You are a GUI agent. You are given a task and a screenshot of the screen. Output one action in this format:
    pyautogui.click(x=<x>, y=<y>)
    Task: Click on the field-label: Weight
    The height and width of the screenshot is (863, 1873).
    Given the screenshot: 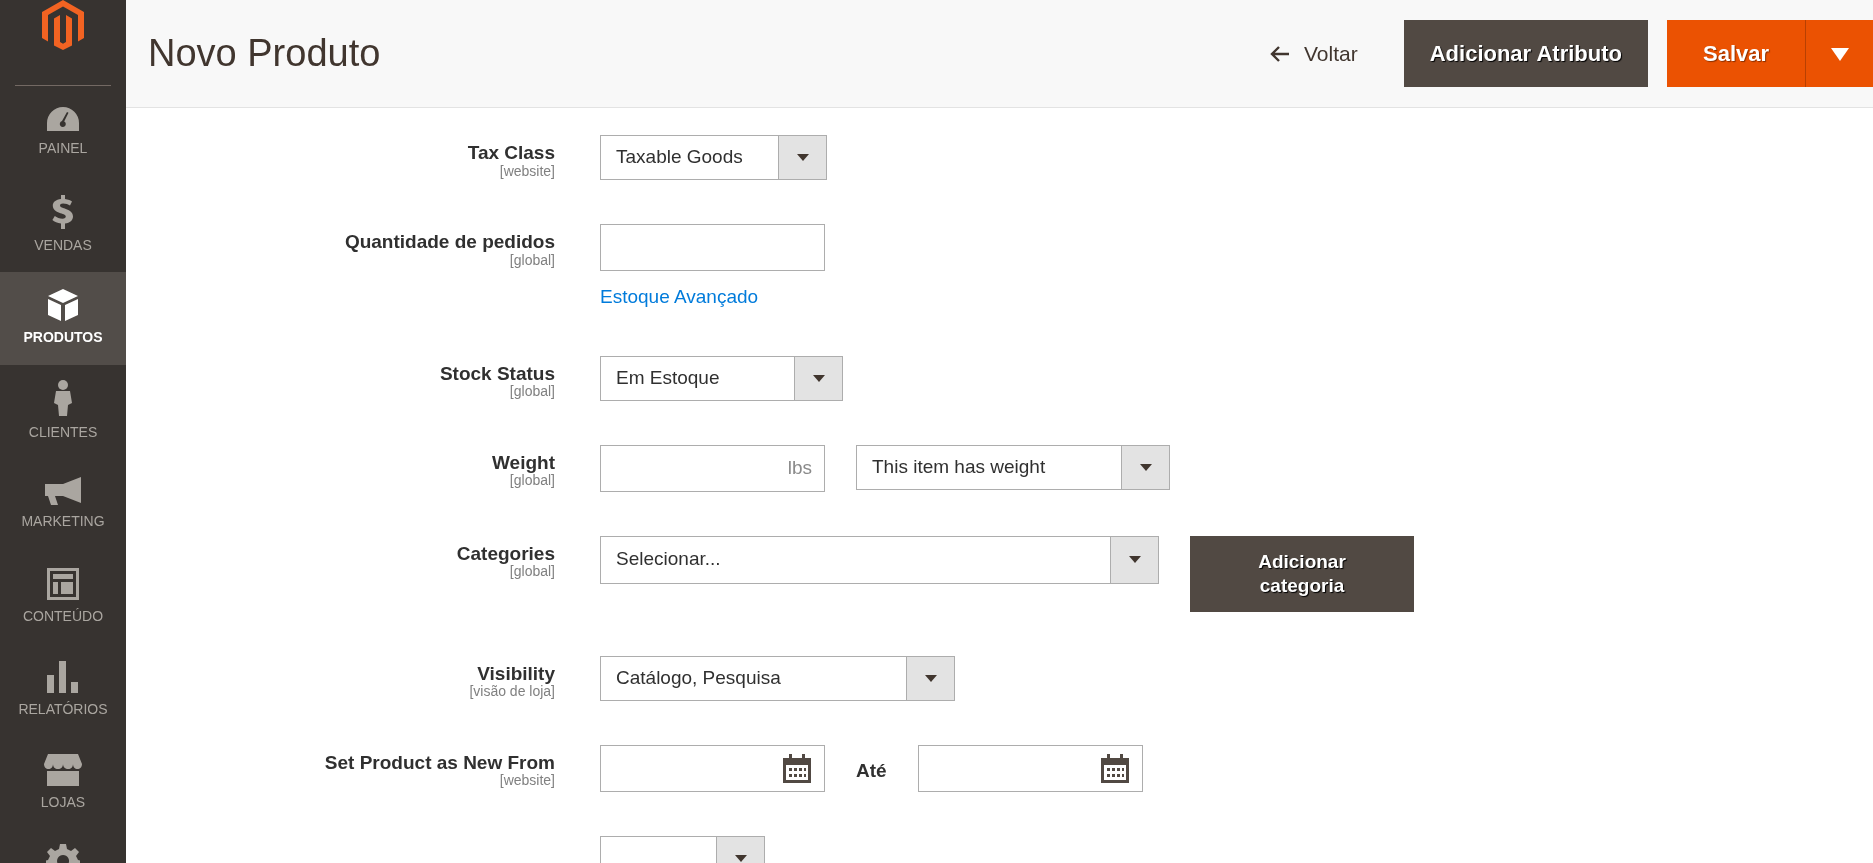 What is the action you would take?
    pyautogui.click(x=523, y=463)
    